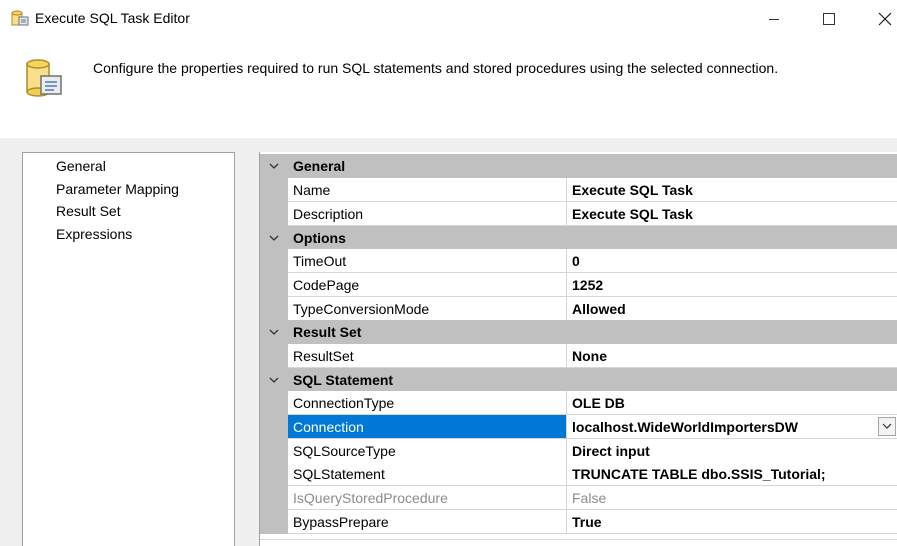 The image size is (897, 546). I want to click on property-name: ConnectionType, so click(427, 403).